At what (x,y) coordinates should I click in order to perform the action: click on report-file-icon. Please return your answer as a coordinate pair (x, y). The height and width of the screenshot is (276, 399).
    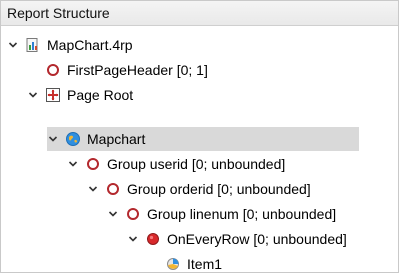
    Looking at the image, I should click on (33, 45).